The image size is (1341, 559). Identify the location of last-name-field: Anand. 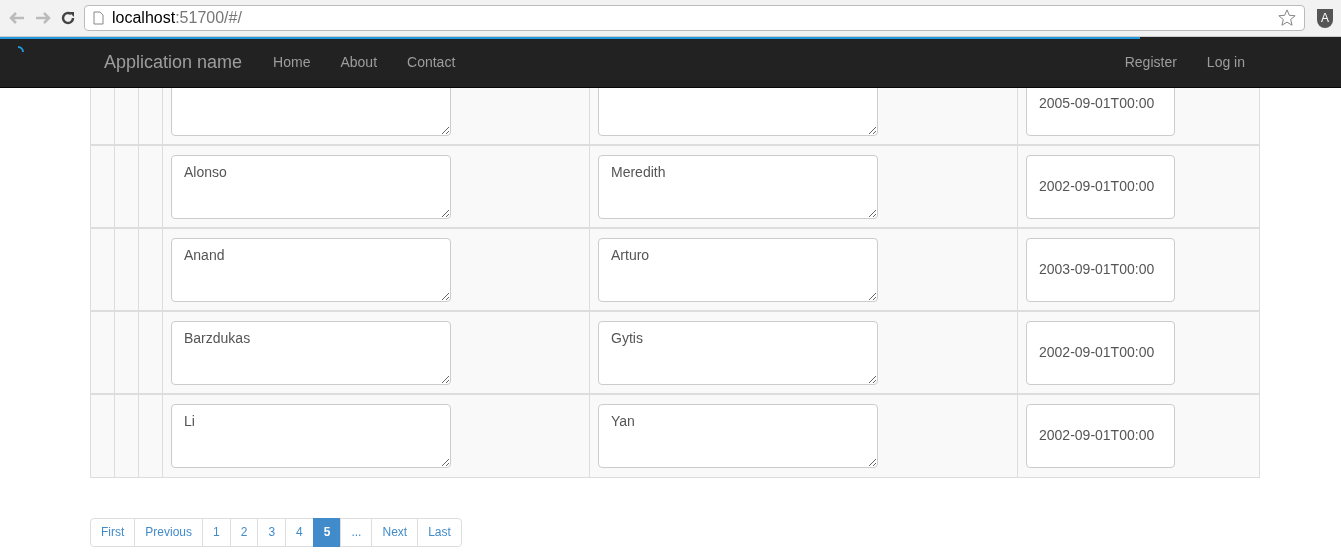
(311, 269).